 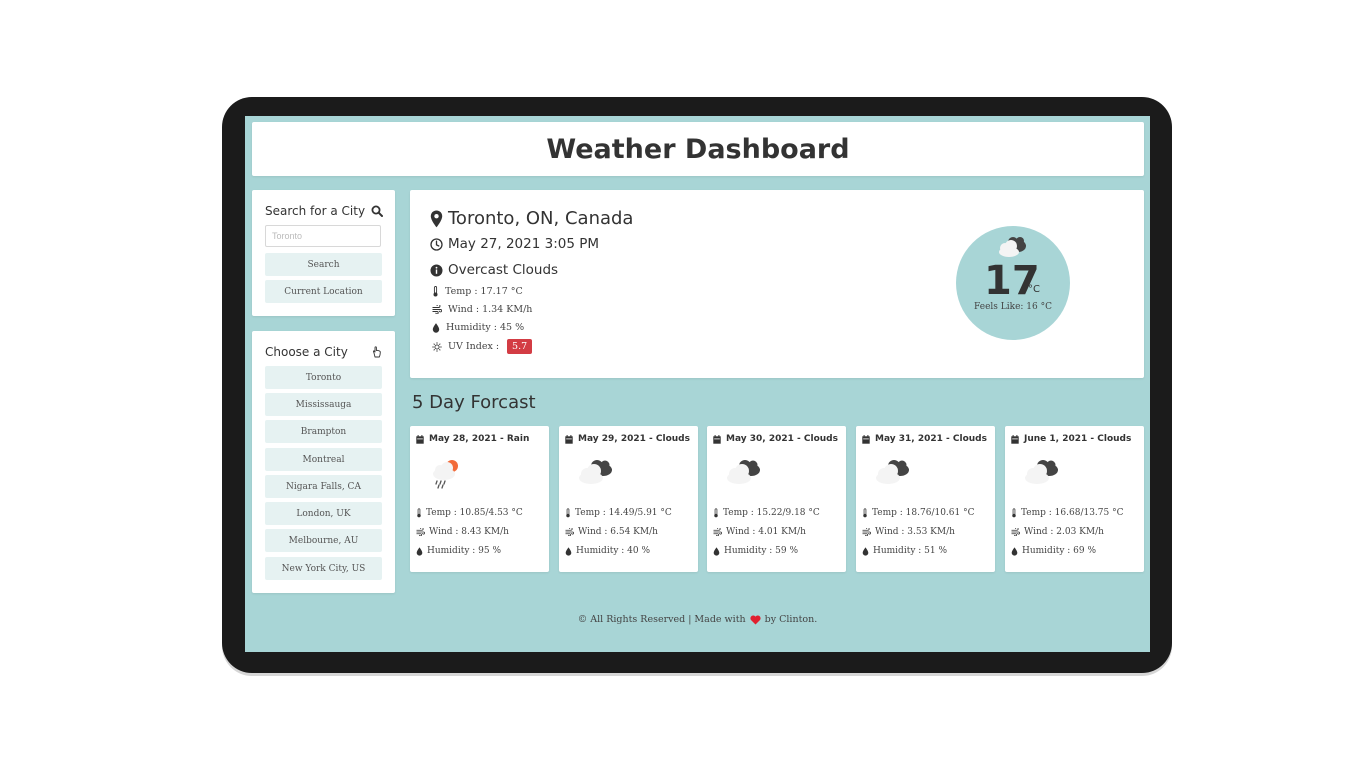 What do you see at coordinates (323, 404) in the screenshot?
I see `city-button-mississauga: Mississauga` at bounding box center [323, 404].